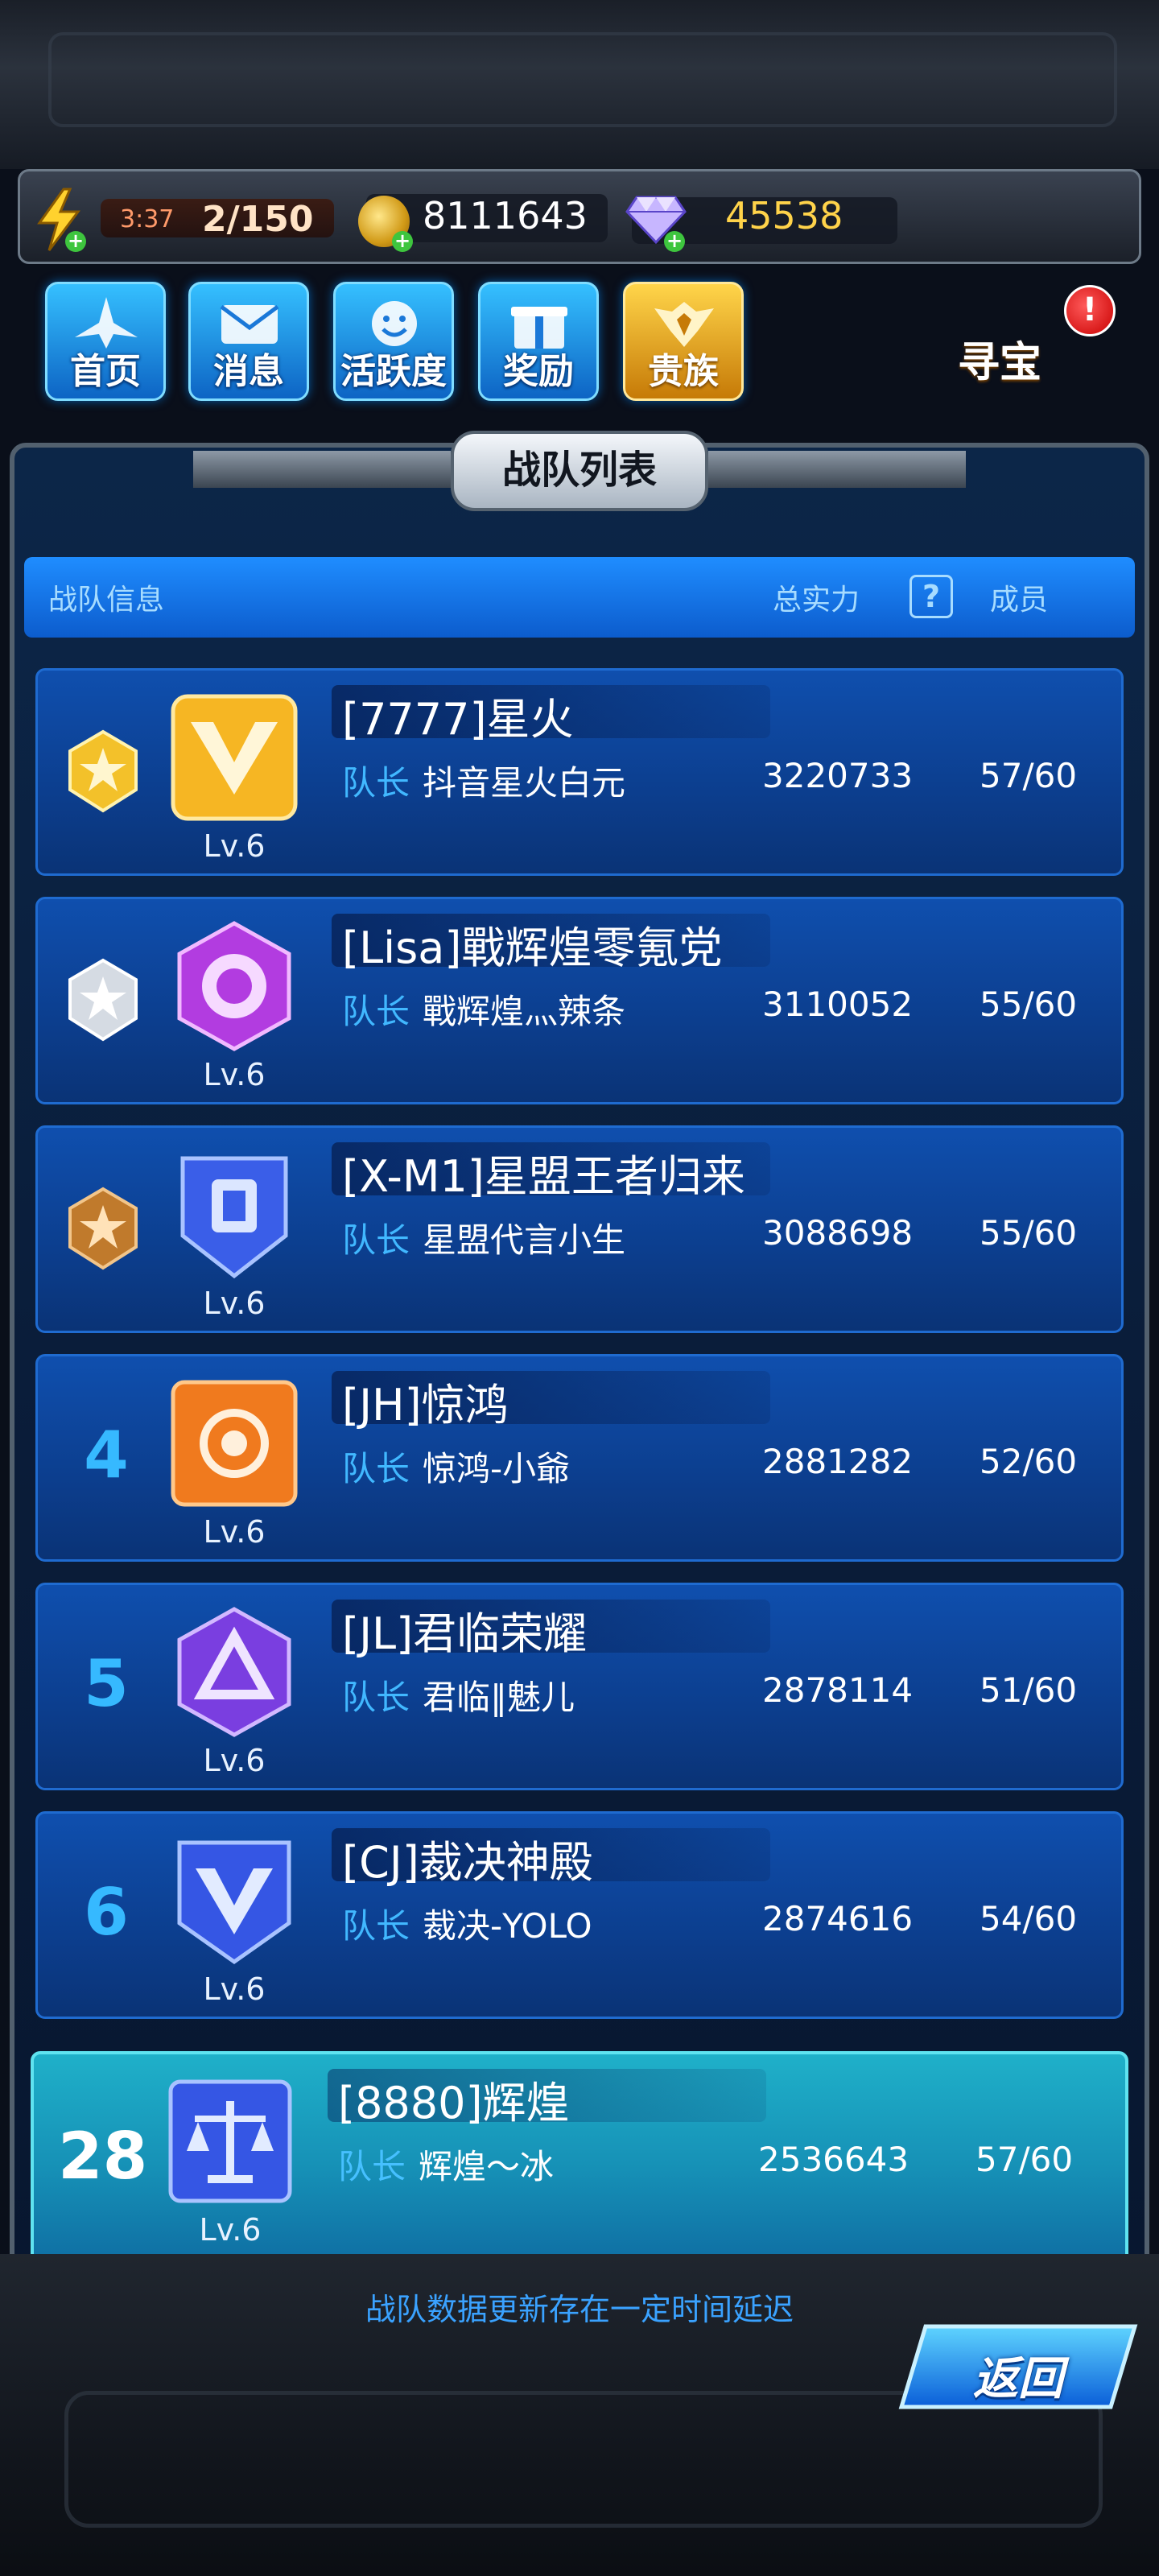 This screenshot has width=1159, height=2576. Describe the element at coordinates (258, 219) in the screenshot. I see `energy-value: 2/150` at that location.